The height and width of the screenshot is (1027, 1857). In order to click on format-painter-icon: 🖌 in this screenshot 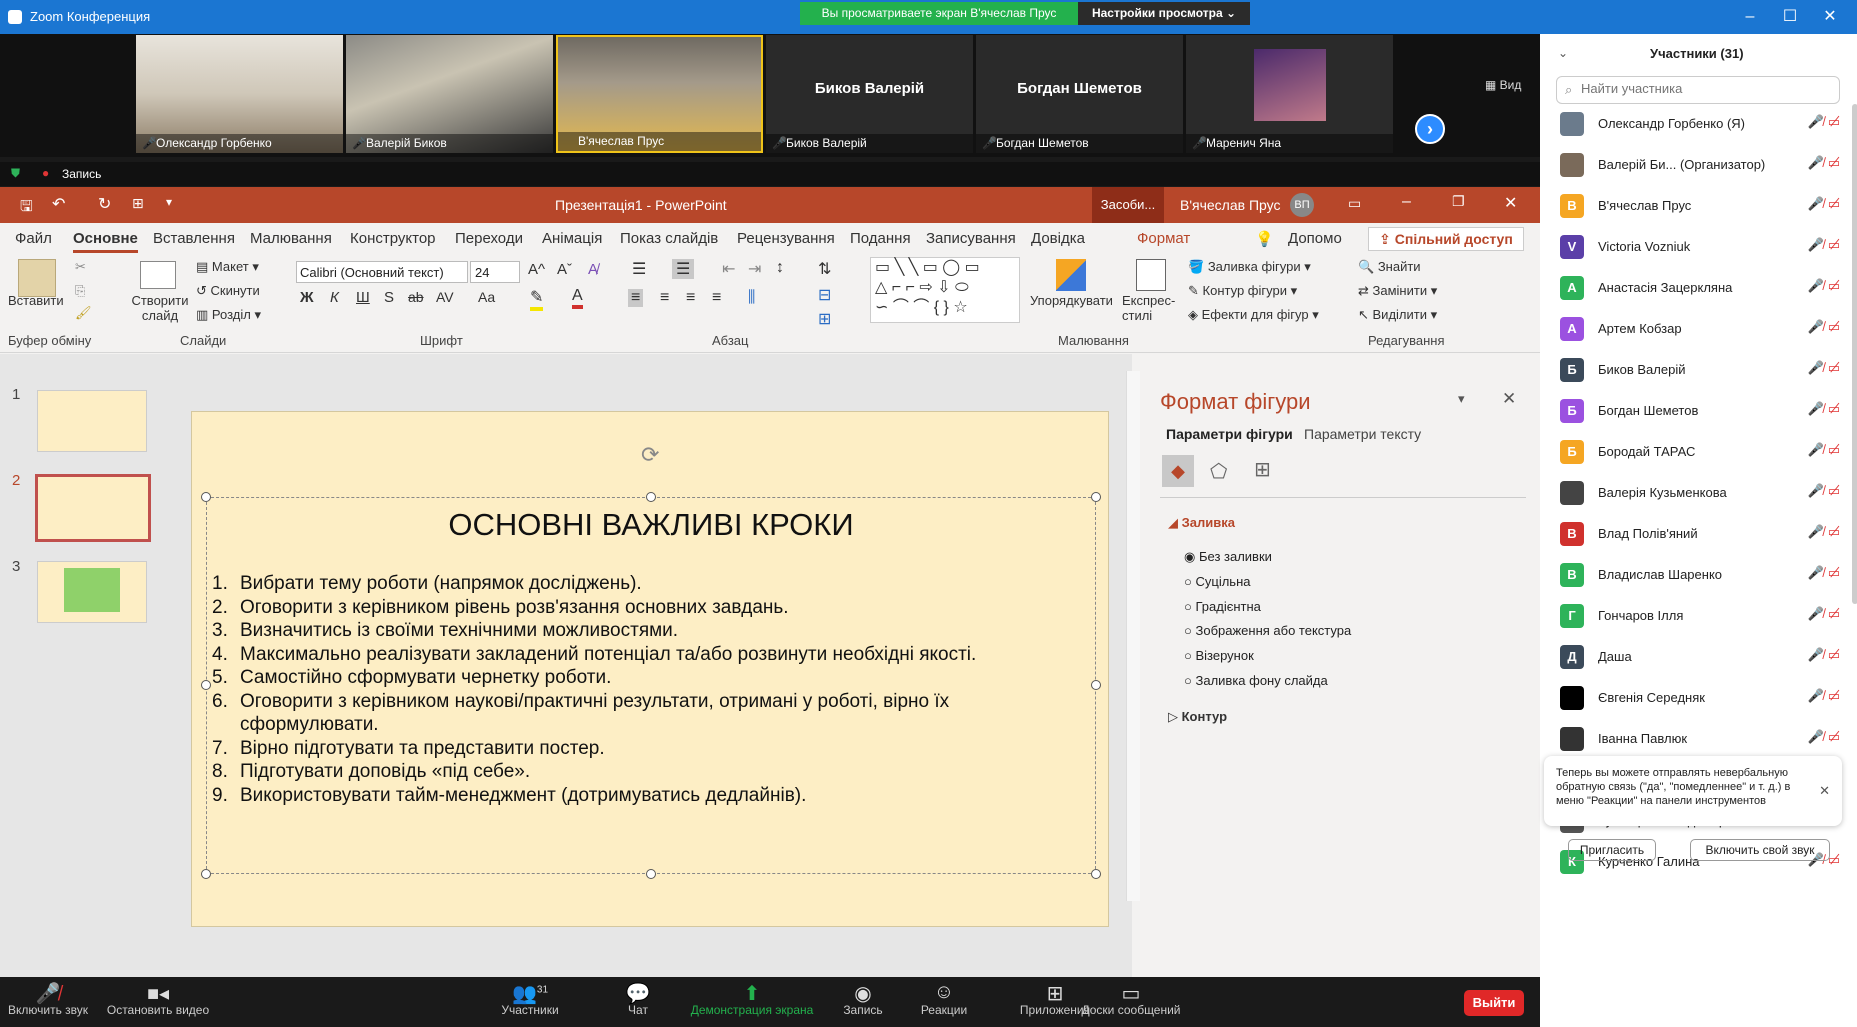, I will do `click(83, 313)`.